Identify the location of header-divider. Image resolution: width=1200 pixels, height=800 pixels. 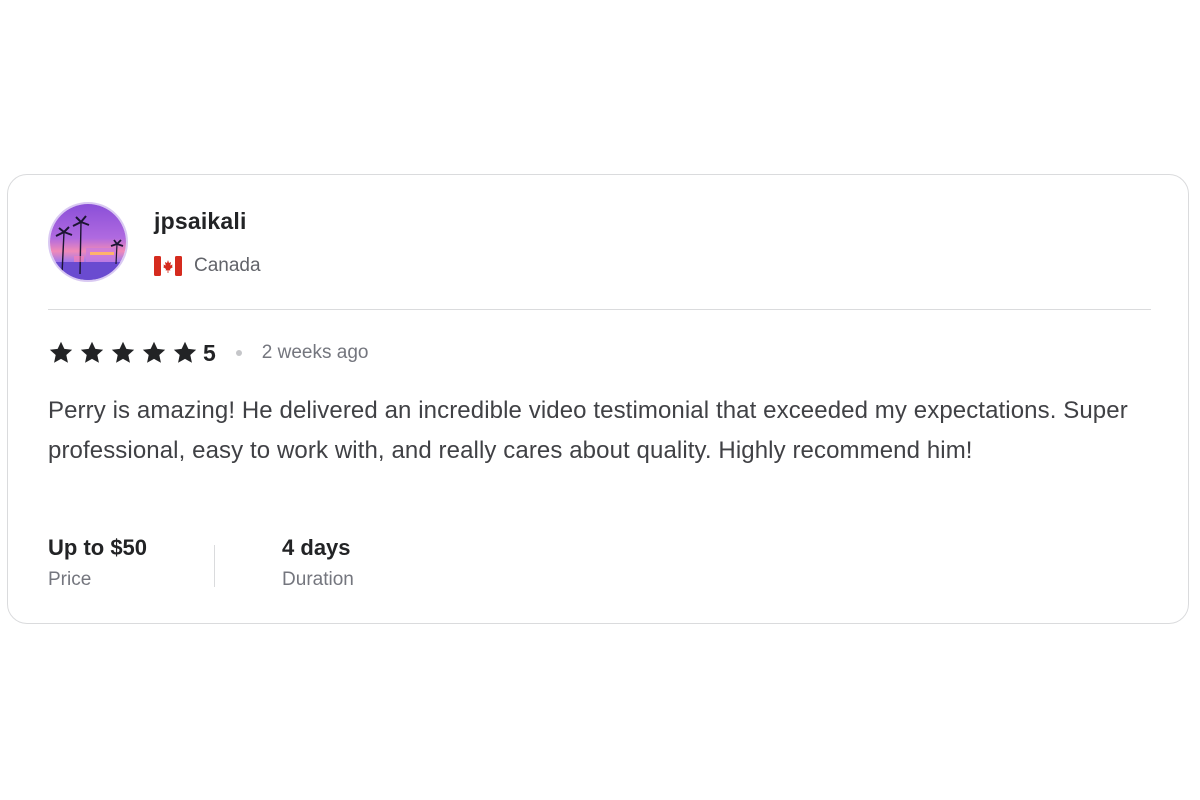
(599, 309).